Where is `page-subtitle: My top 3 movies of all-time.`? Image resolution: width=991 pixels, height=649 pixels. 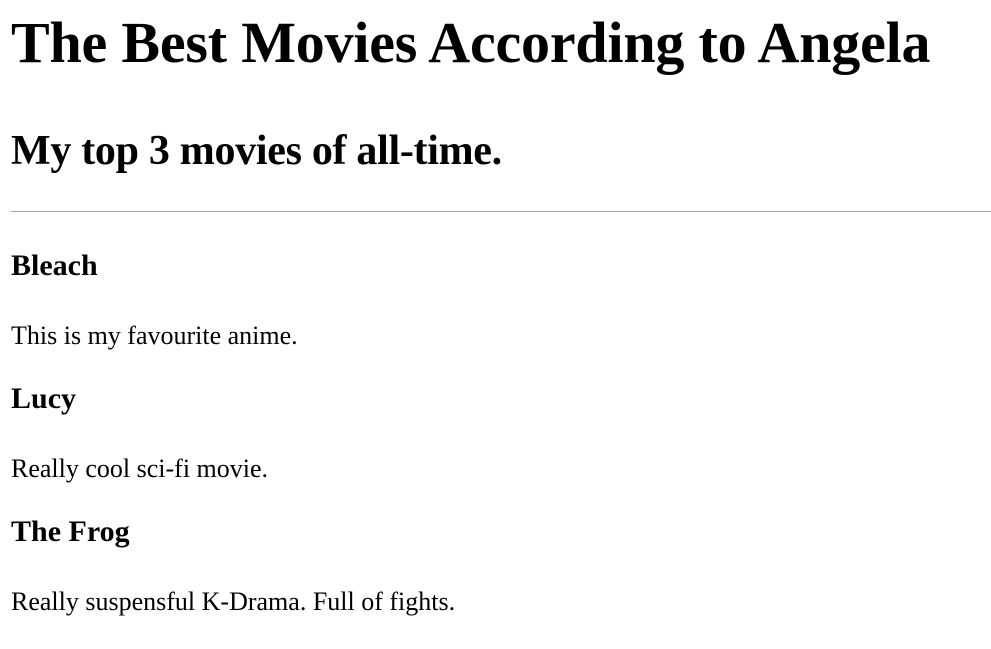 page-subtitle: My top 3 movies of all-time. is located at coordinates (256, 151).